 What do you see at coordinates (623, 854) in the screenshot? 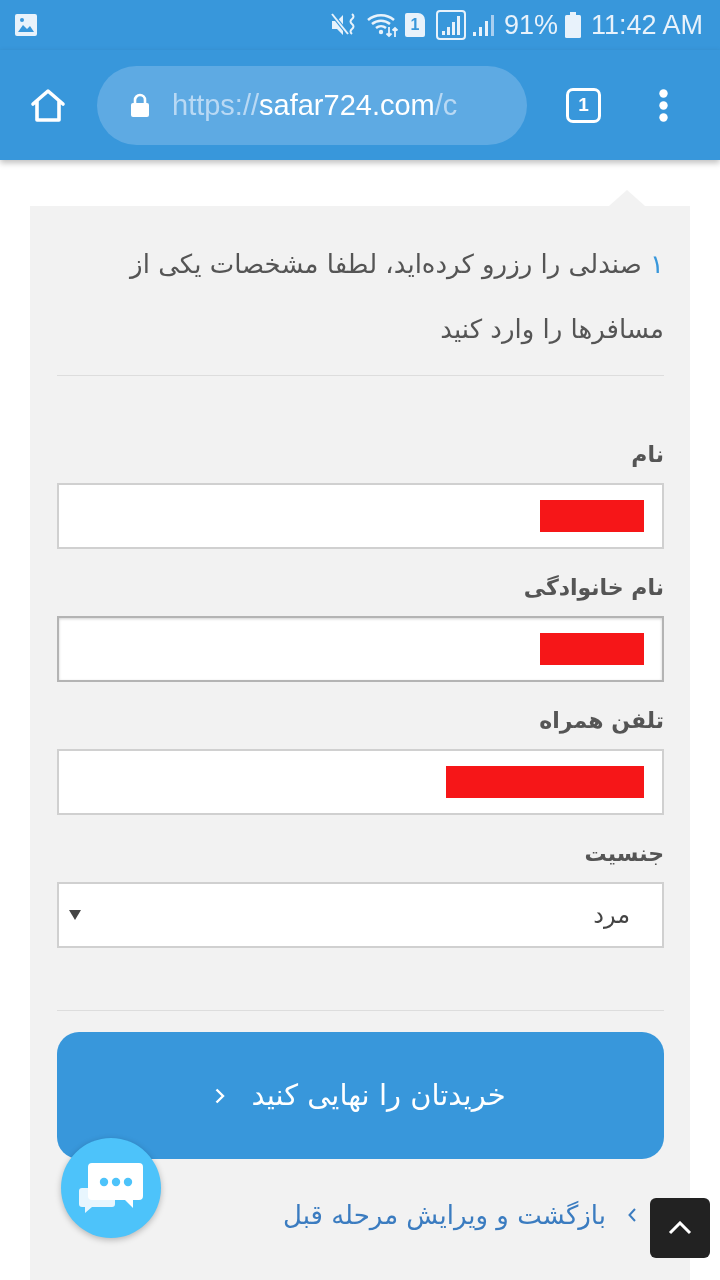
I see `field-label: جنسیت` at bounding box center [623, 854].